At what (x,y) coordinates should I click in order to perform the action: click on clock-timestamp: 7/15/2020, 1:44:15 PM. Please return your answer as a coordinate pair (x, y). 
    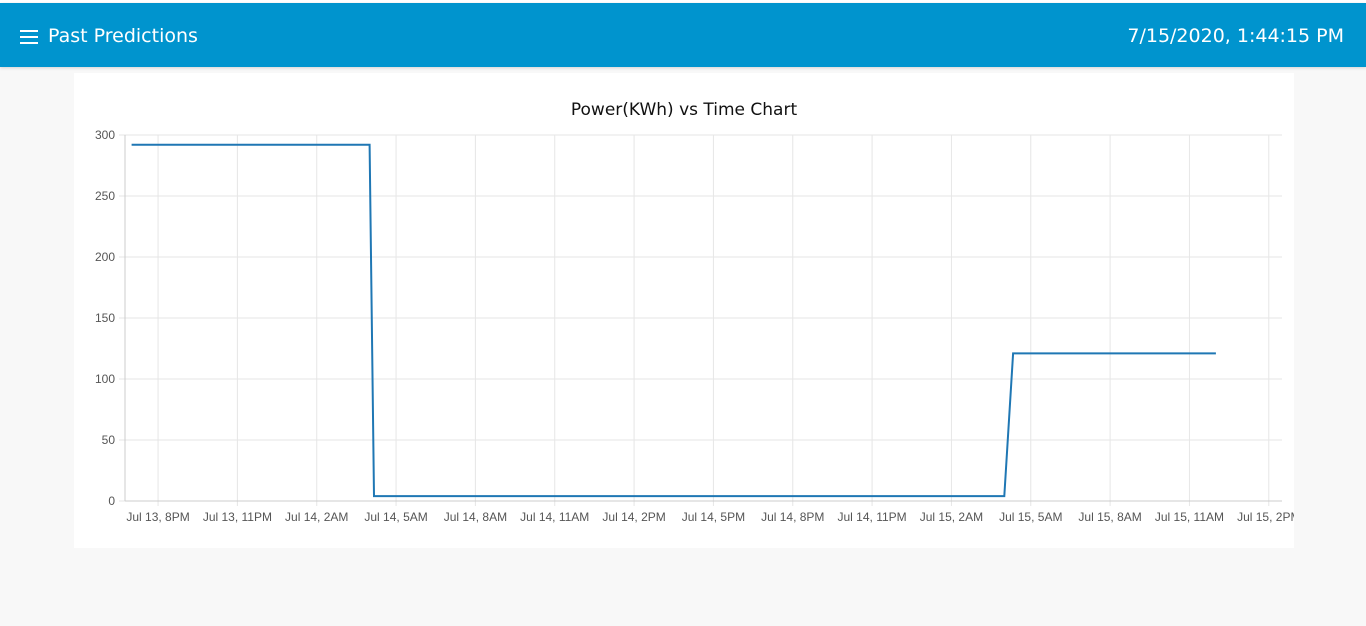
    Looking at the image, I should click on (1235, 36).